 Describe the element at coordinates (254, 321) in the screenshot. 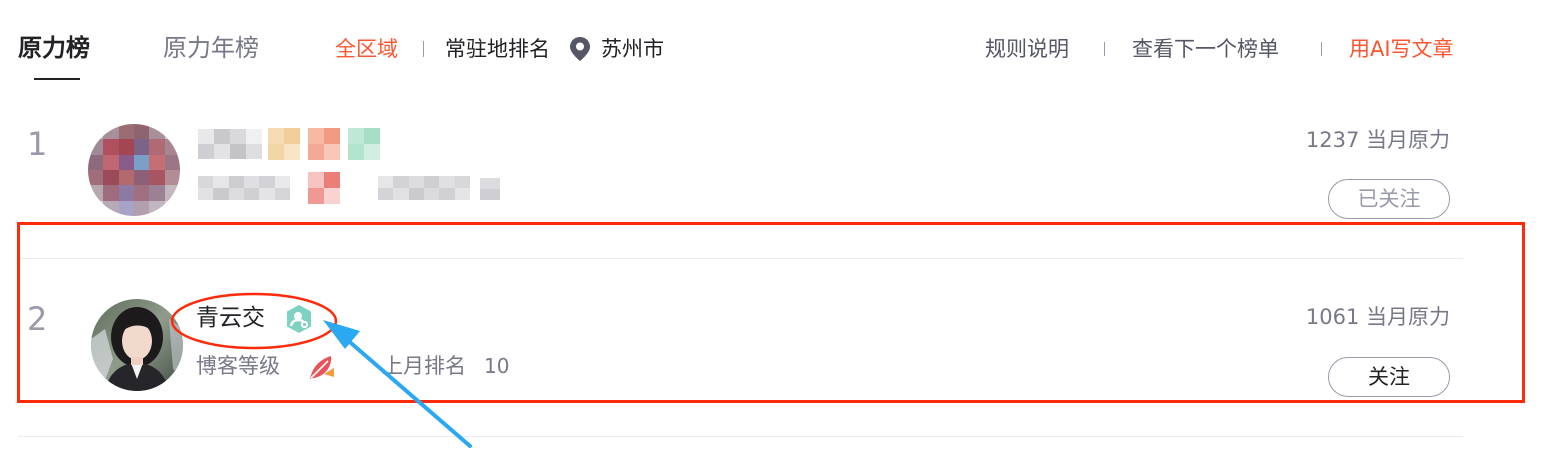

I see `highlight-ellipse` at that location.